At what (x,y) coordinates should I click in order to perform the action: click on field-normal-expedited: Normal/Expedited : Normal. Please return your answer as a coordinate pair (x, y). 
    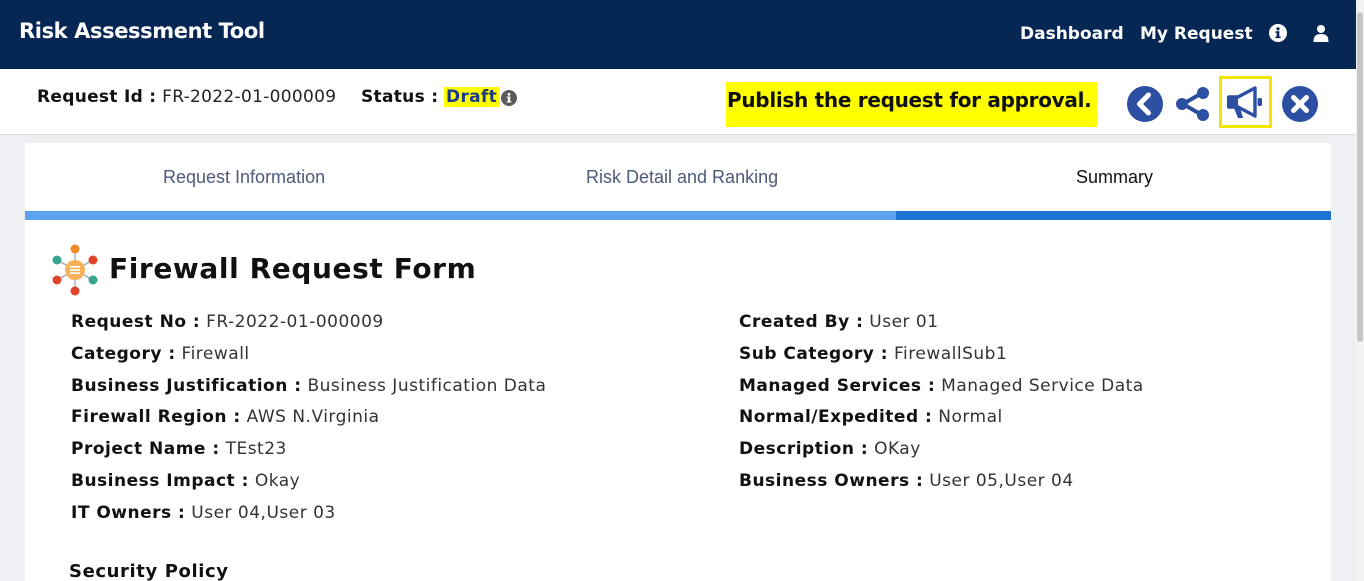
    Looking at the image, I should click on (871, 417).